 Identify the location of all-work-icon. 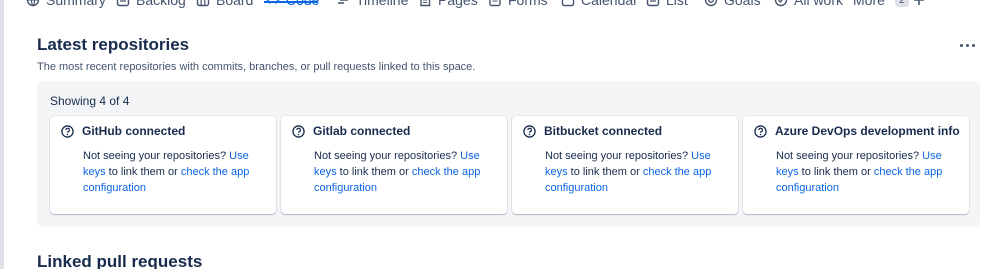
(781, 3).